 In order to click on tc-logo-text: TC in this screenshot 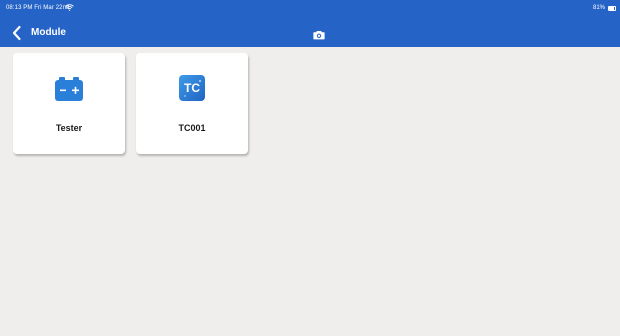, I will do `click(192, 88)`.